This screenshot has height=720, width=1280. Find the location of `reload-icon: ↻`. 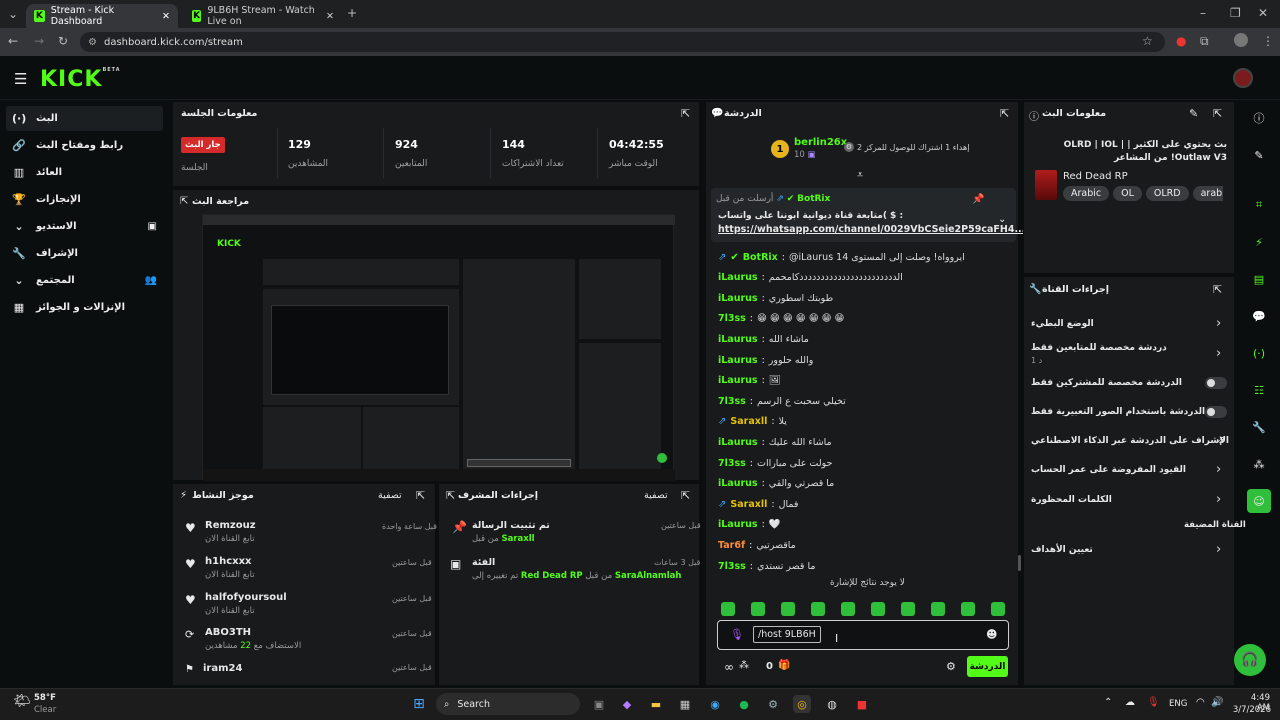

reload-icon: ↻ is located at coordinates (63, 41).